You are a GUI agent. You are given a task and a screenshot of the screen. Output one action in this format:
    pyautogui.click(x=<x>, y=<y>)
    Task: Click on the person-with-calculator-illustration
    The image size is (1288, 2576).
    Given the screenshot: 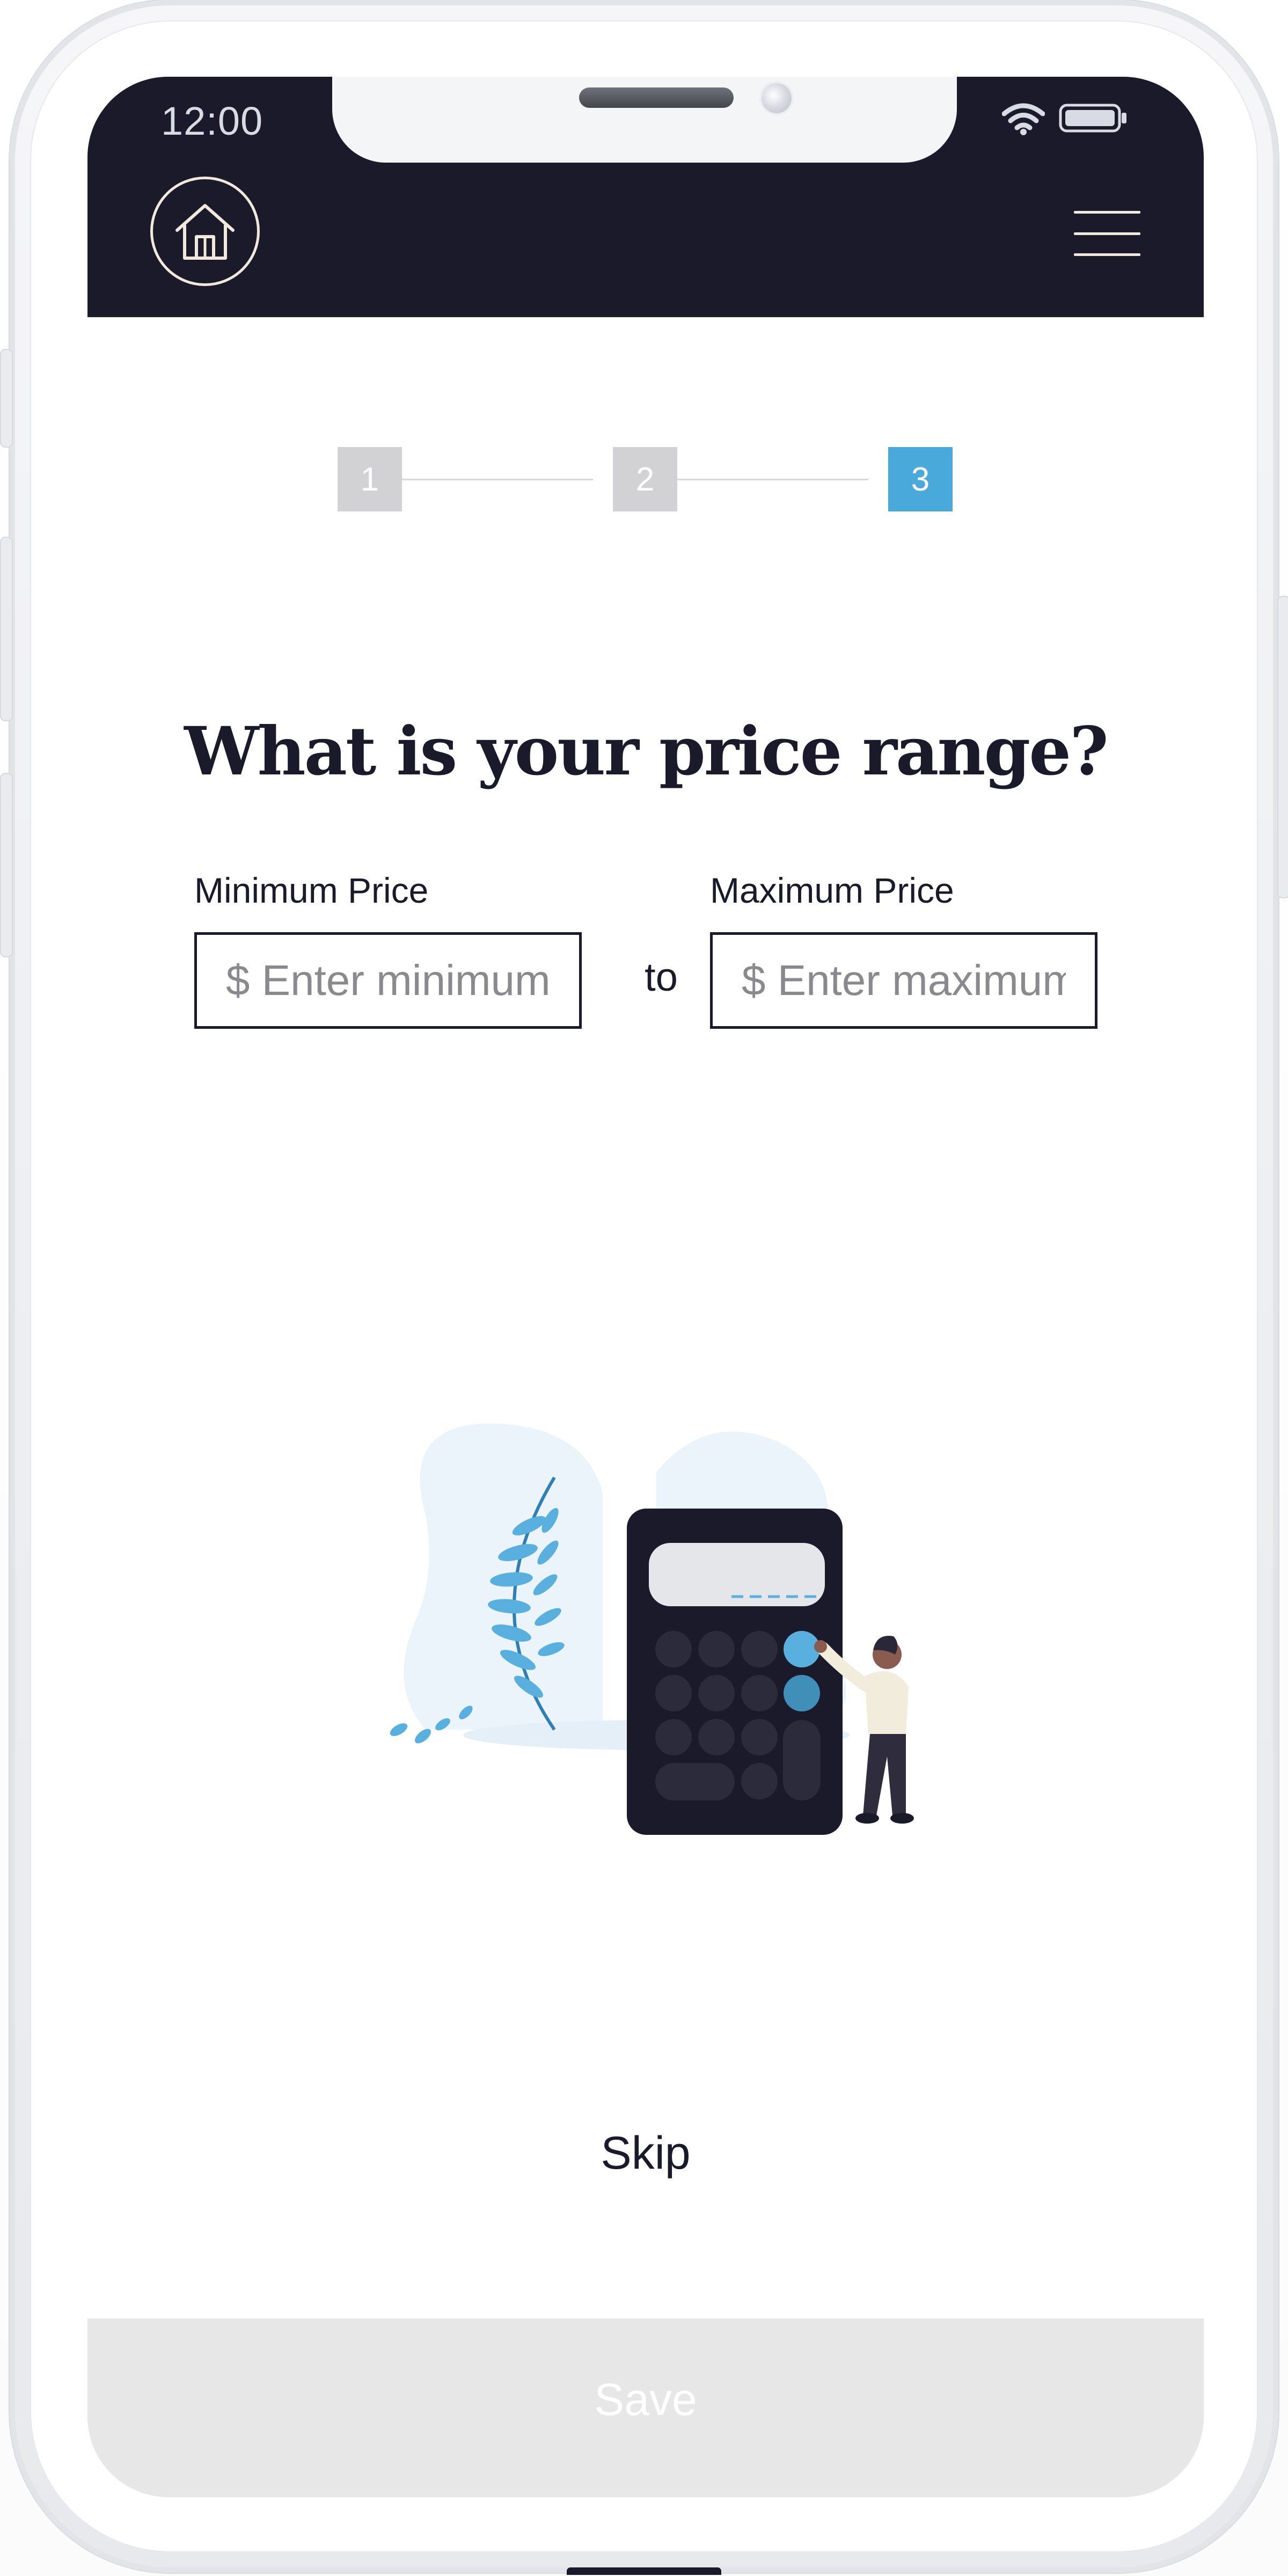 What is the action you would take?
    pyautogui.click(x=652, y=1629)
    